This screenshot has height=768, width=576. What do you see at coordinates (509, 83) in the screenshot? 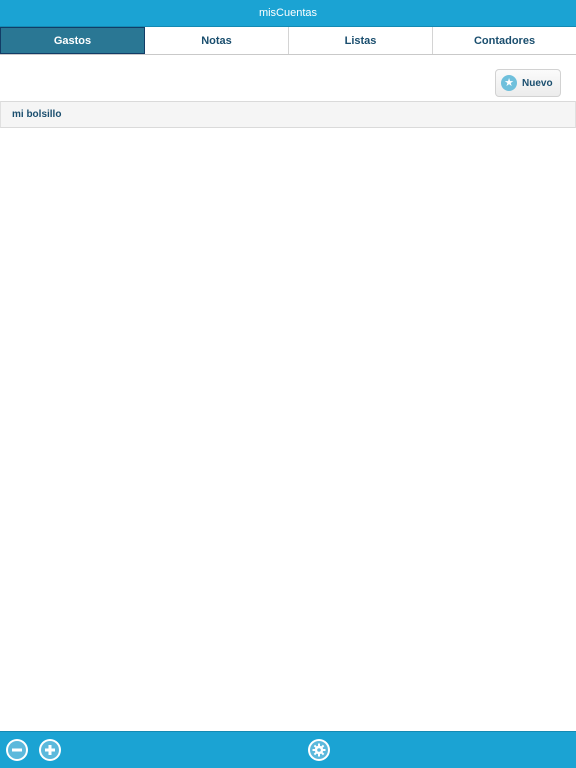
I see `star-icon: ★` at bounding box center [509, 83].